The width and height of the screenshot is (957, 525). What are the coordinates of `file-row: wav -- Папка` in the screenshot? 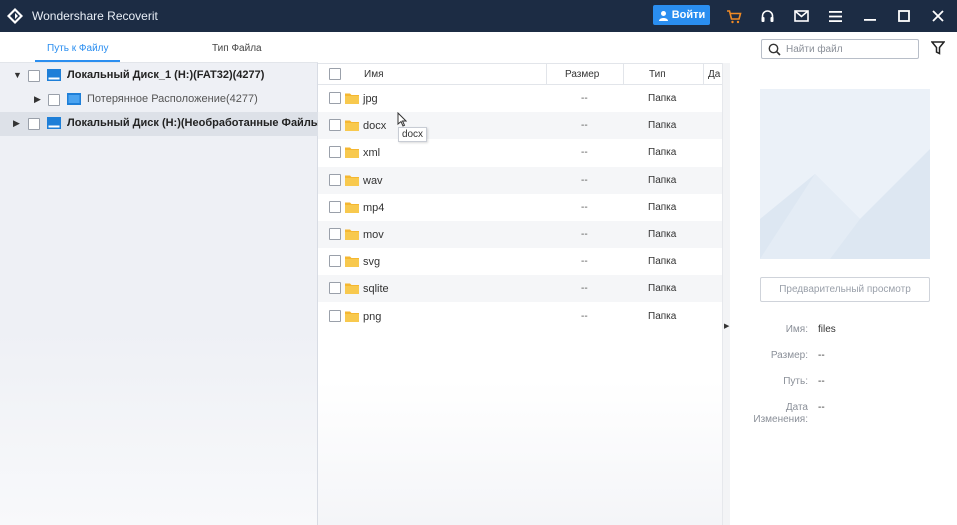 It's located at (520, 180).